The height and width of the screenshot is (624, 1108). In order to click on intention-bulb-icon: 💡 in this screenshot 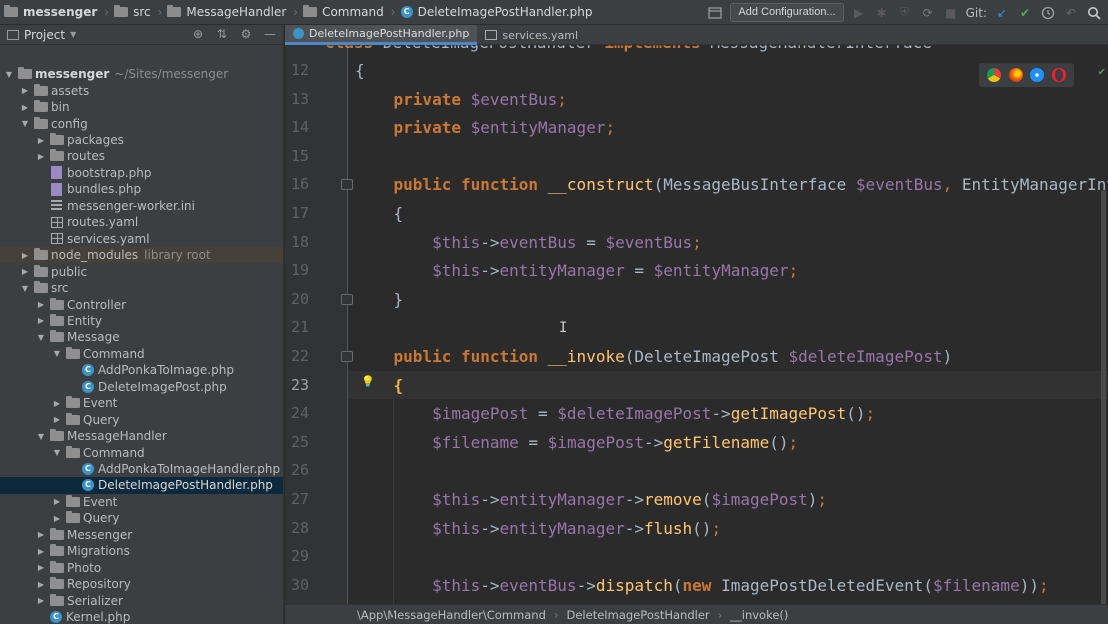, I will do `click(368, 381)`.